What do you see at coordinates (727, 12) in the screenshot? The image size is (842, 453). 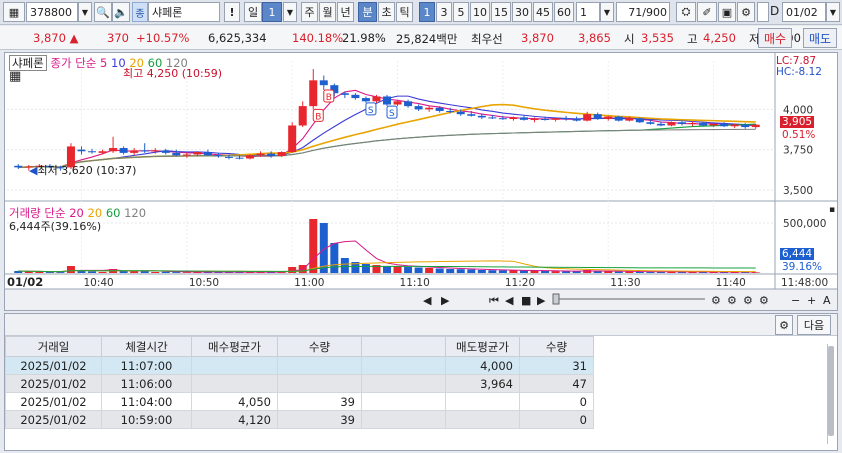 I see `save-icon: ▣` at bounding box center [727, 12].